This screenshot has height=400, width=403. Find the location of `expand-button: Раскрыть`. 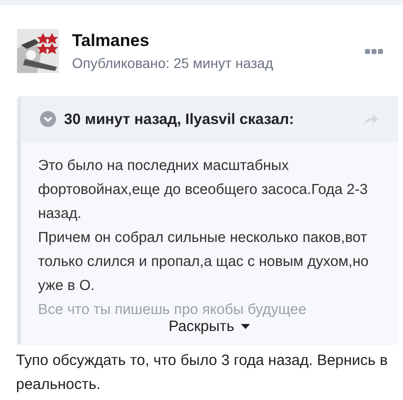

expand-button: Раскрыть is located at coordinates (209, 331).